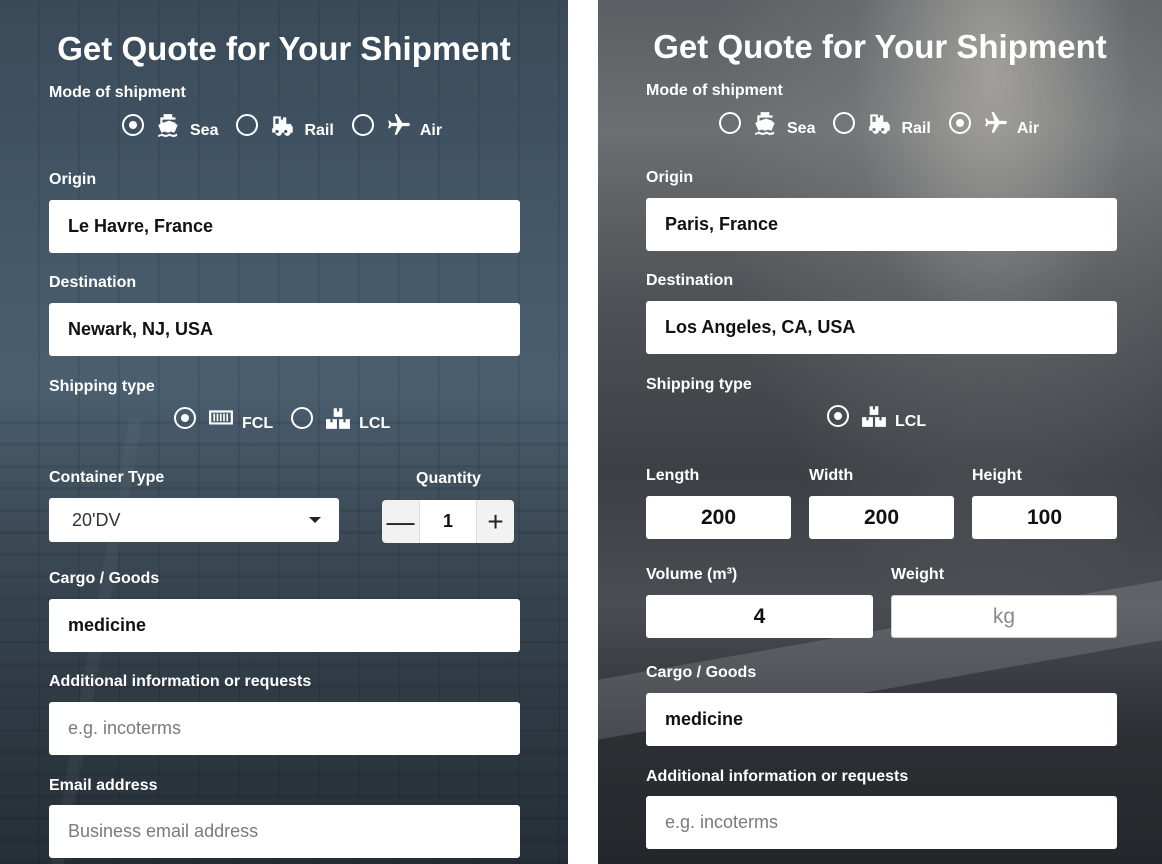 Image resolution: width=1162 pixels, height=864 pixels. What do you see at coordinates (918, 574) in the screenshot?
I see `weight-label: Weight` at bounding box center [918, 574].